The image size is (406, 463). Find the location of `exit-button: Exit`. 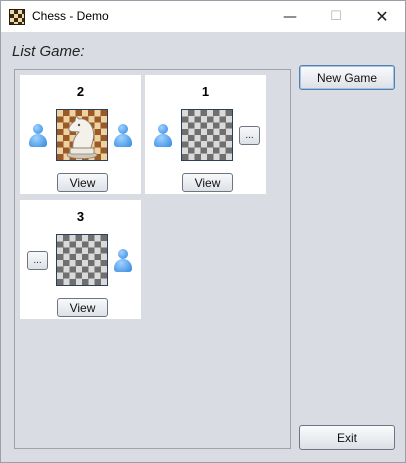

exit-button: Exit is located at coordinates (347, 437).